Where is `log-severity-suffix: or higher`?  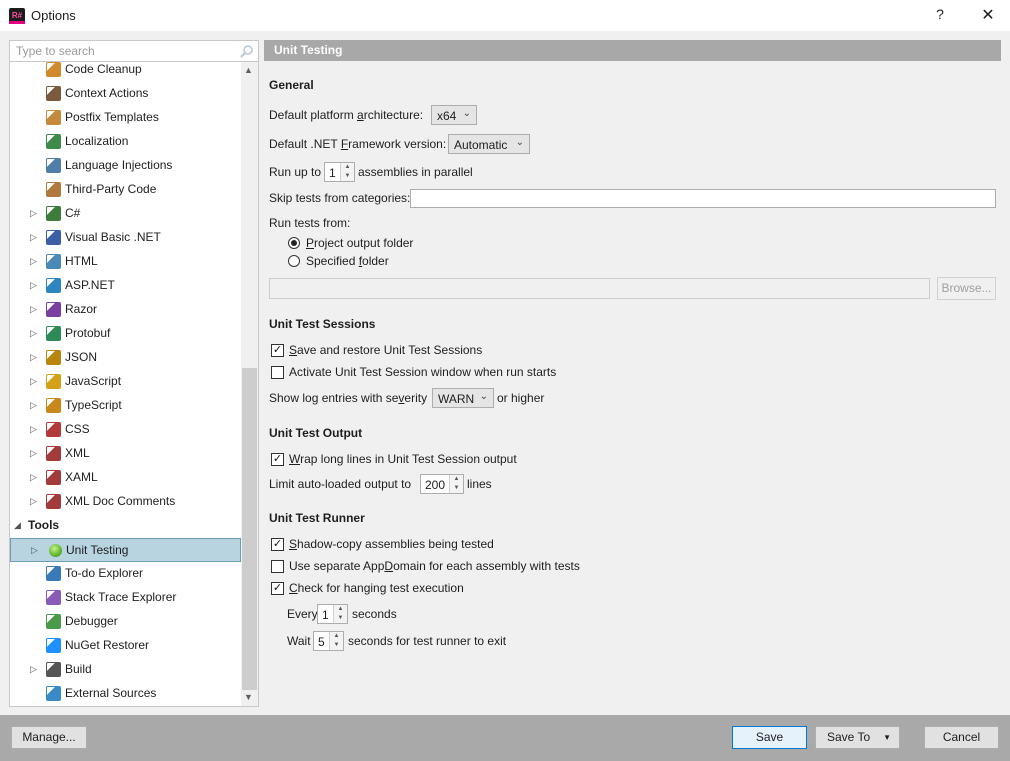 log-severity-suffix: or higher is located at coordinates (521, 398).